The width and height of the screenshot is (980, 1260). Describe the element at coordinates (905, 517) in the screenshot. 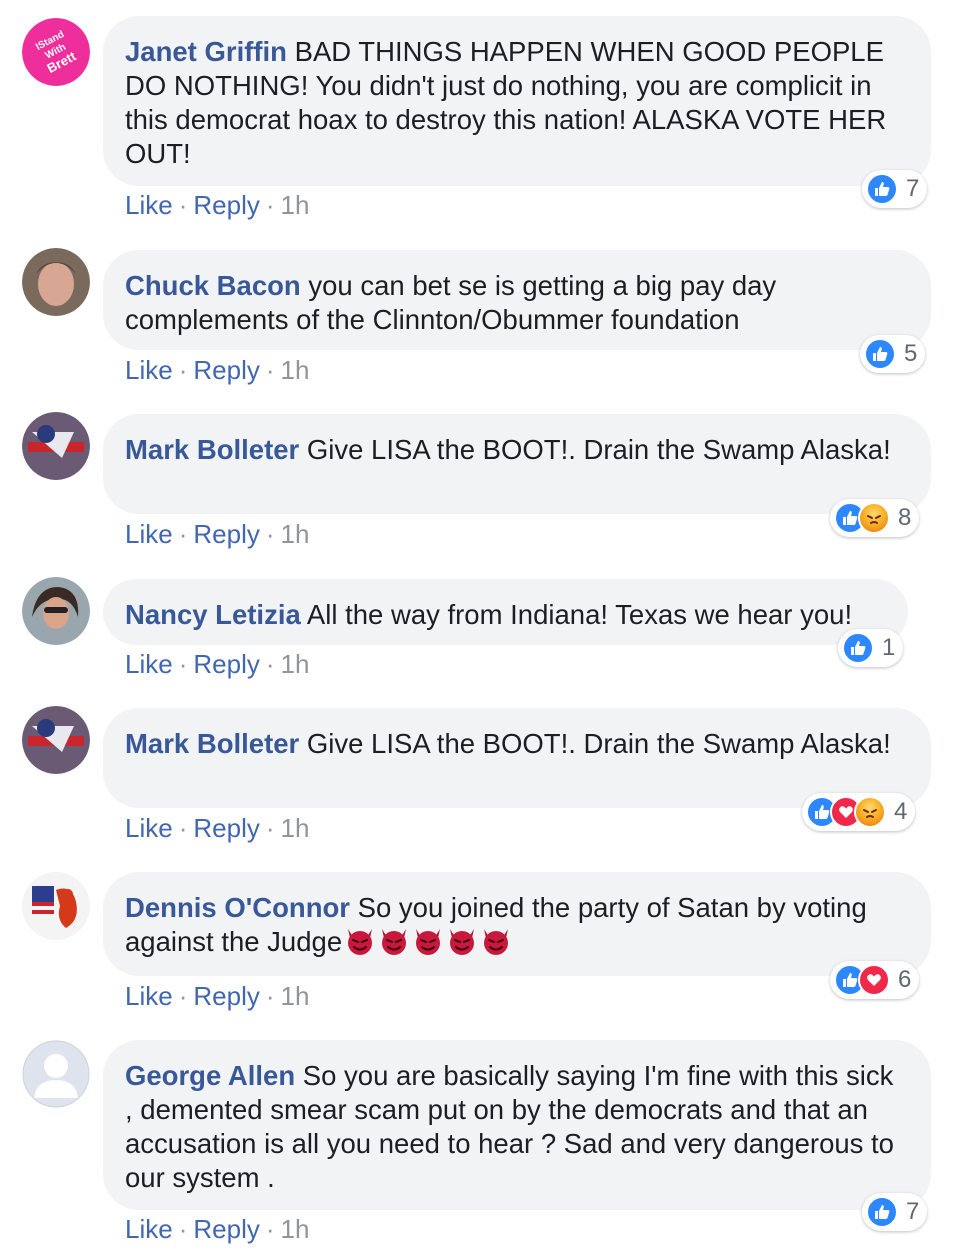

I see `reaction-count: 8` at that location.